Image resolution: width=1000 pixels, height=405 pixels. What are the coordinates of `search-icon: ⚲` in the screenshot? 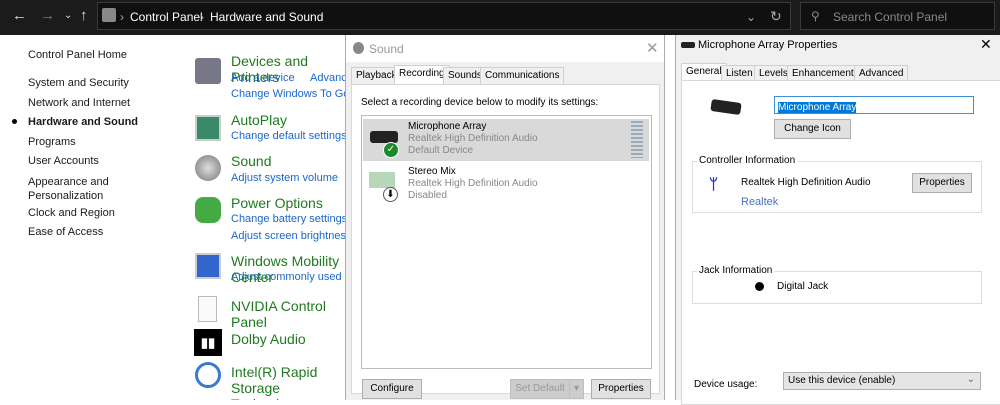 It's located at (815, 16).